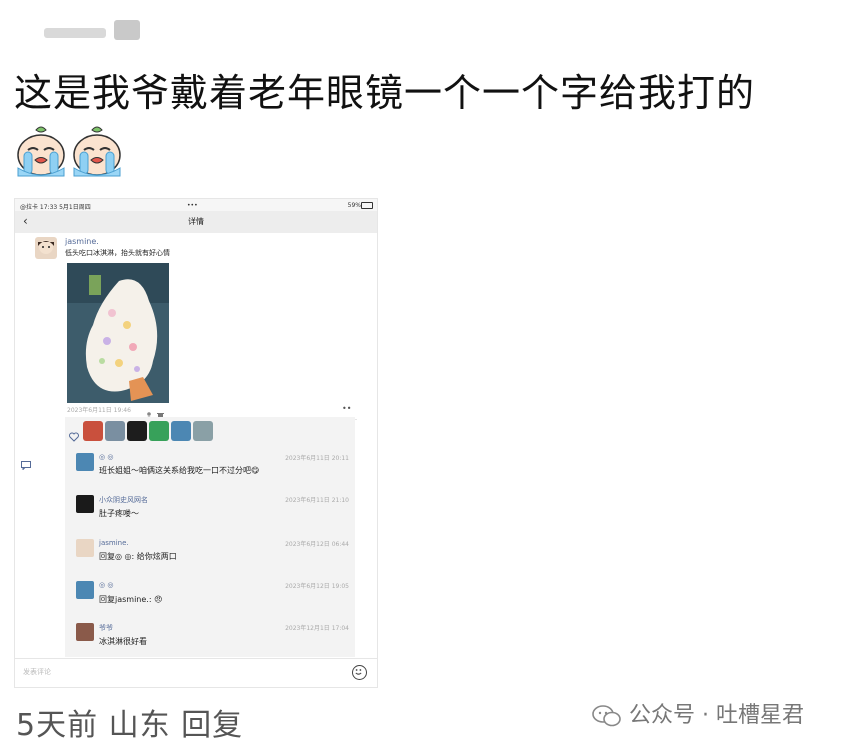  What do you see at coordinates (317, 500) in the screenshot?
I see `comment-time: 2023年6月11日 21:10` at bounding box center [317, 500].